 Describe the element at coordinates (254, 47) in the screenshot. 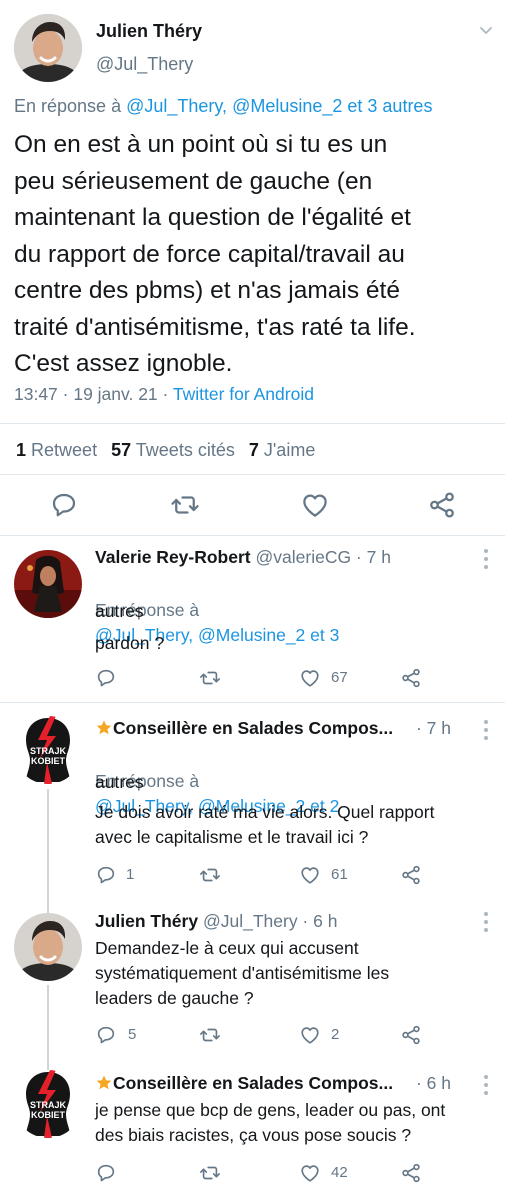

I see `main-tweet-header: Julien Théry @Jul_Thery` at that location.